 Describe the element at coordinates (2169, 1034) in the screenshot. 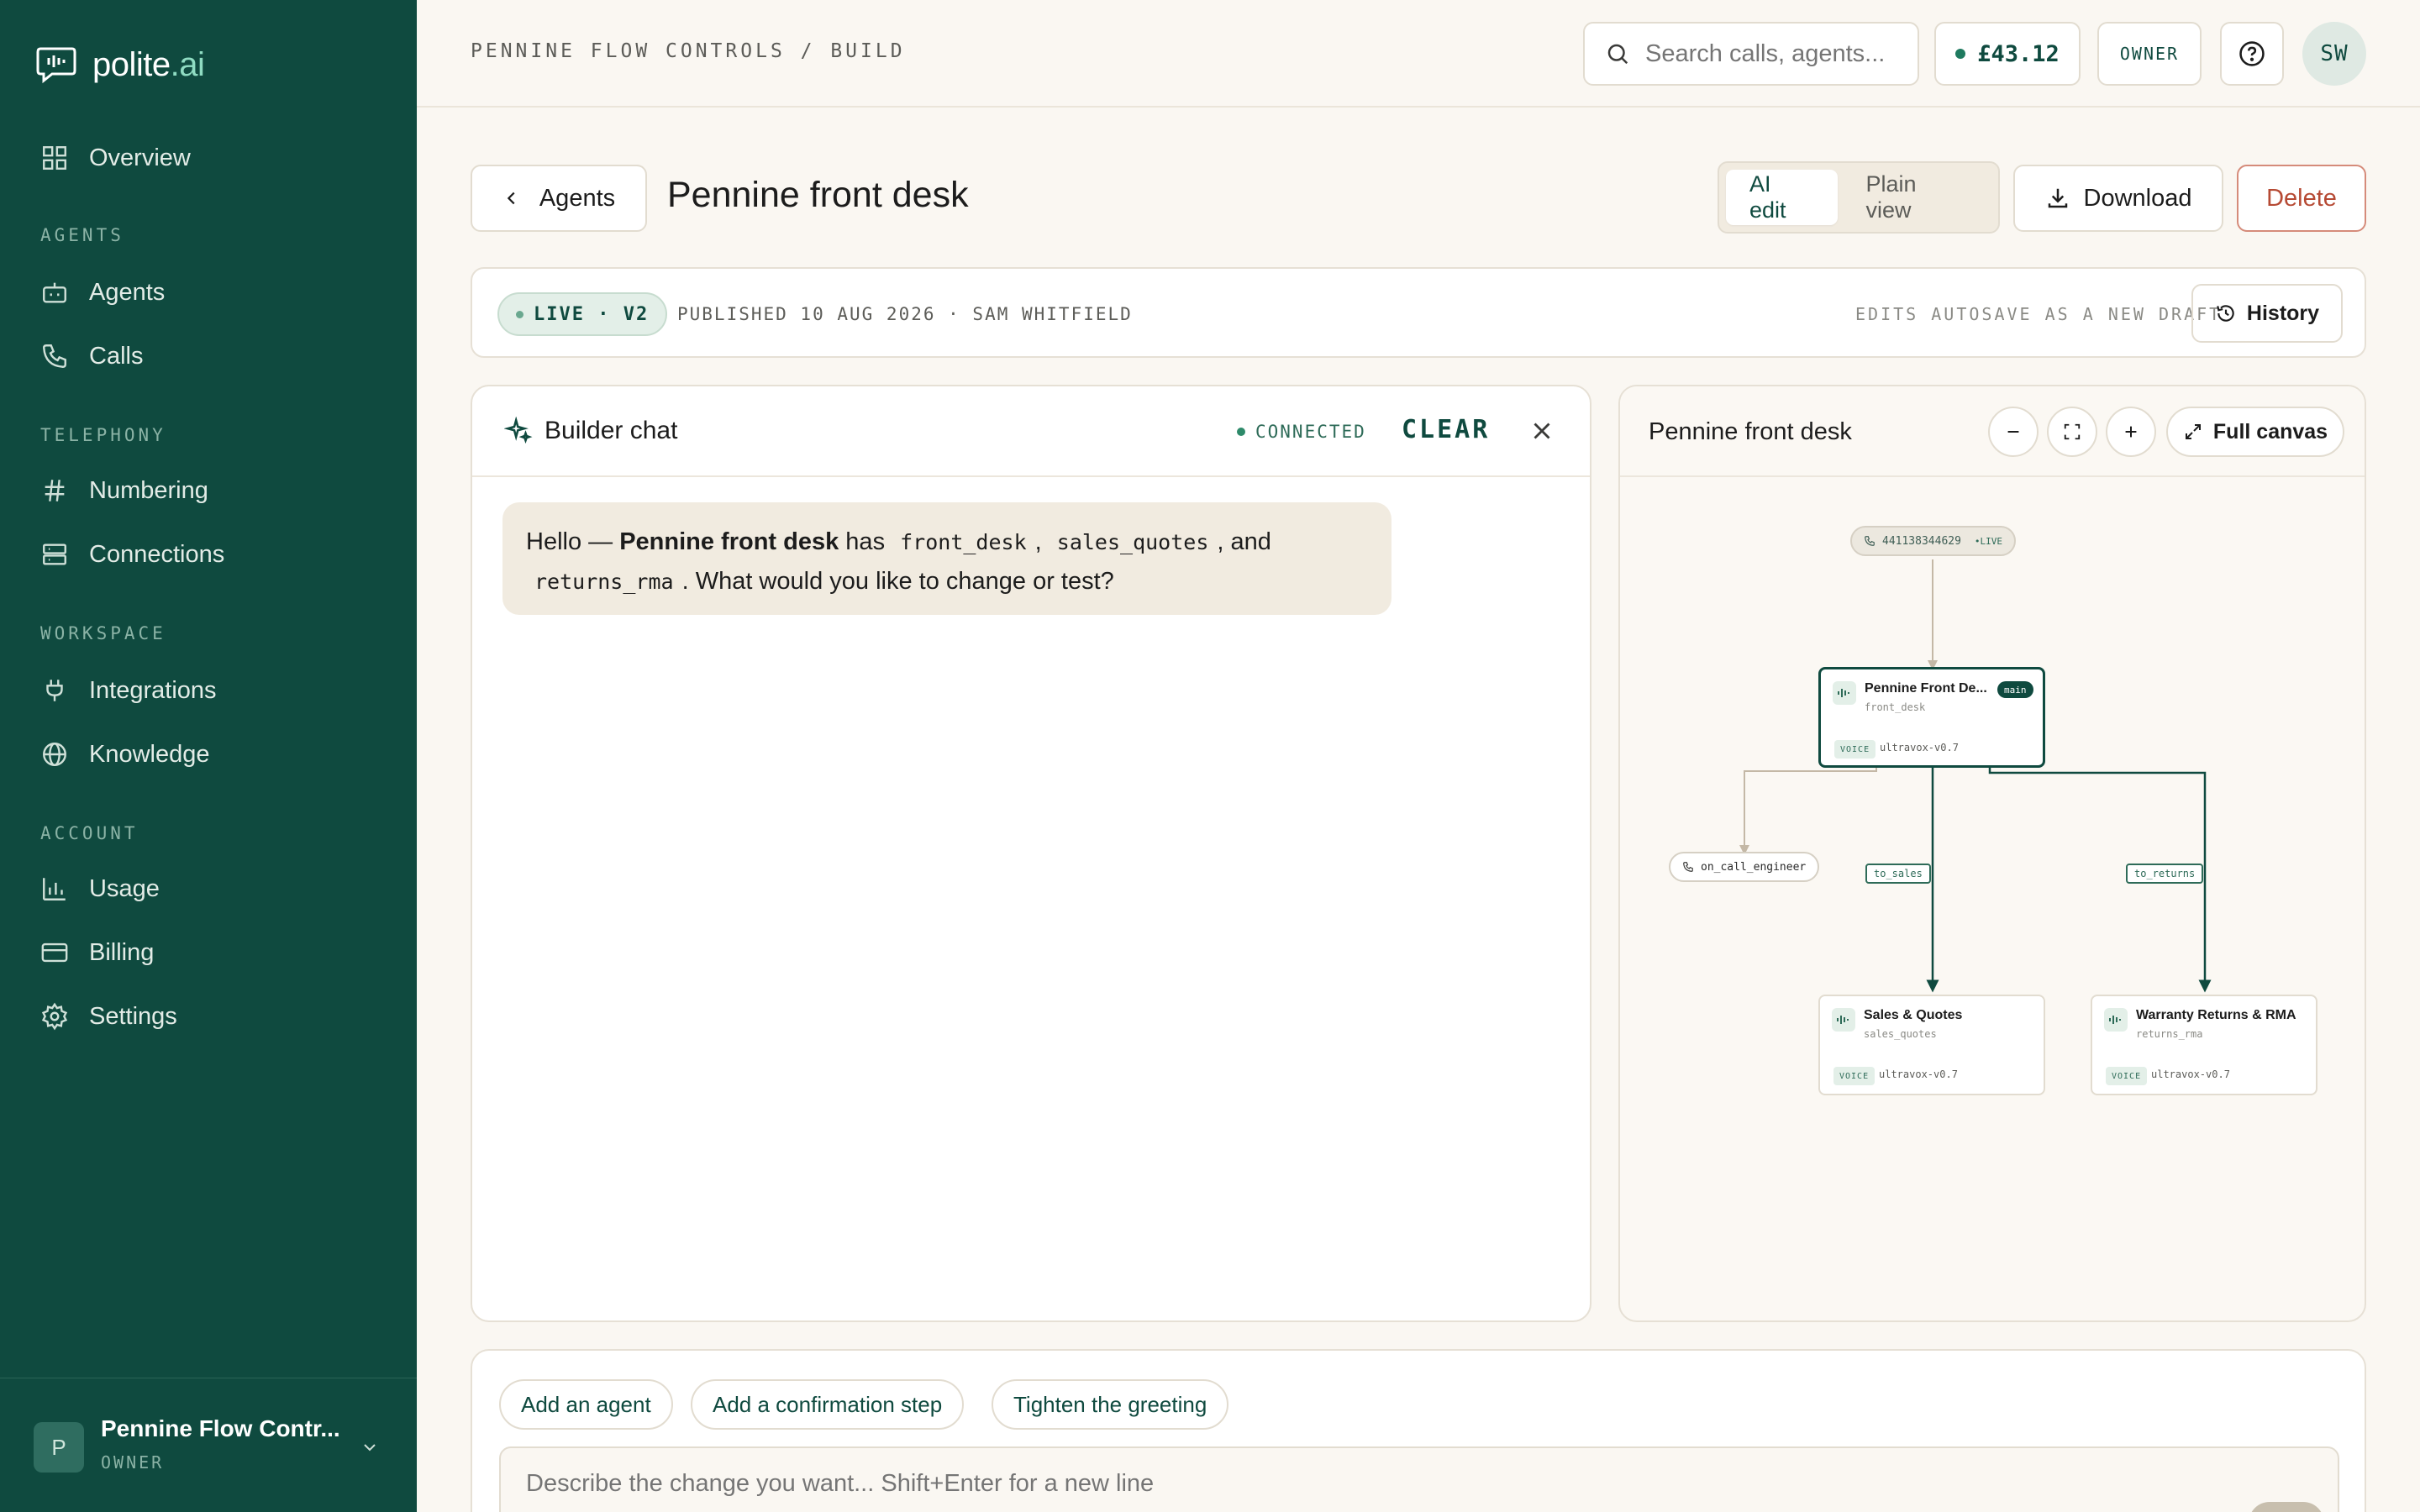

I see `agent-node-slug: returns_rma` at that location.